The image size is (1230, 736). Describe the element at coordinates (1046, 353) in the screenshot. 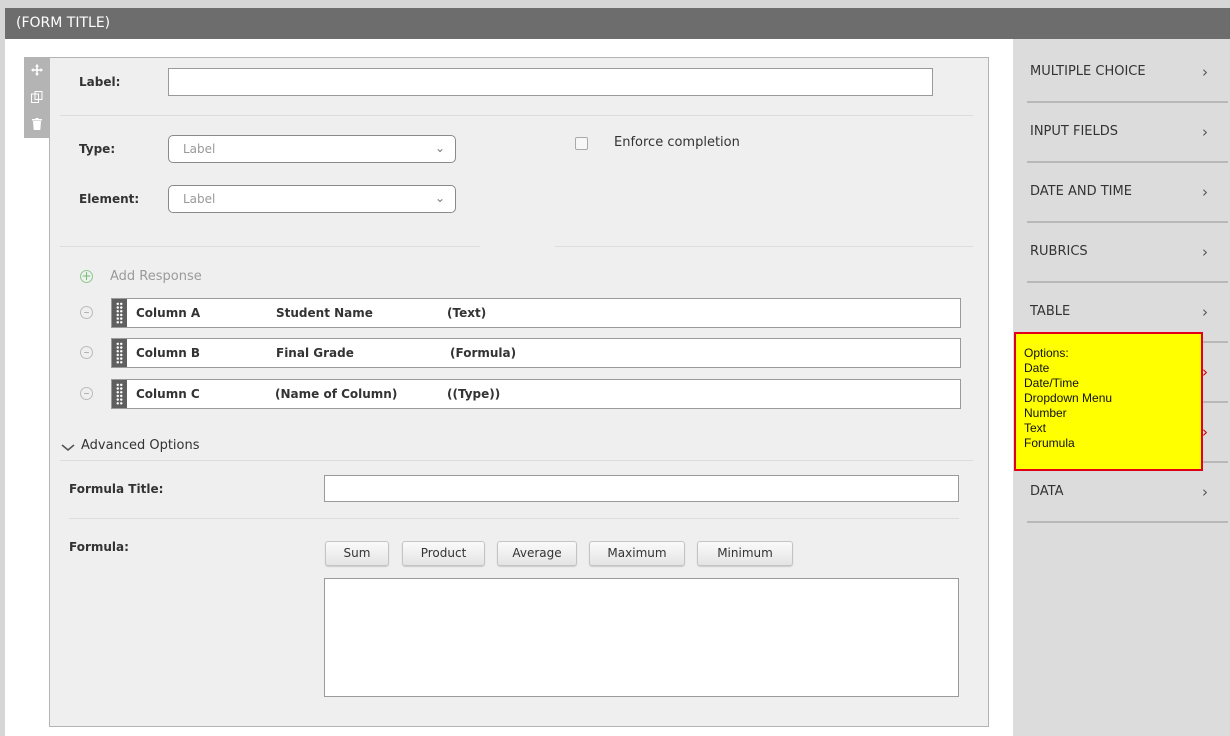

I see `note-line: Options:` at that location.